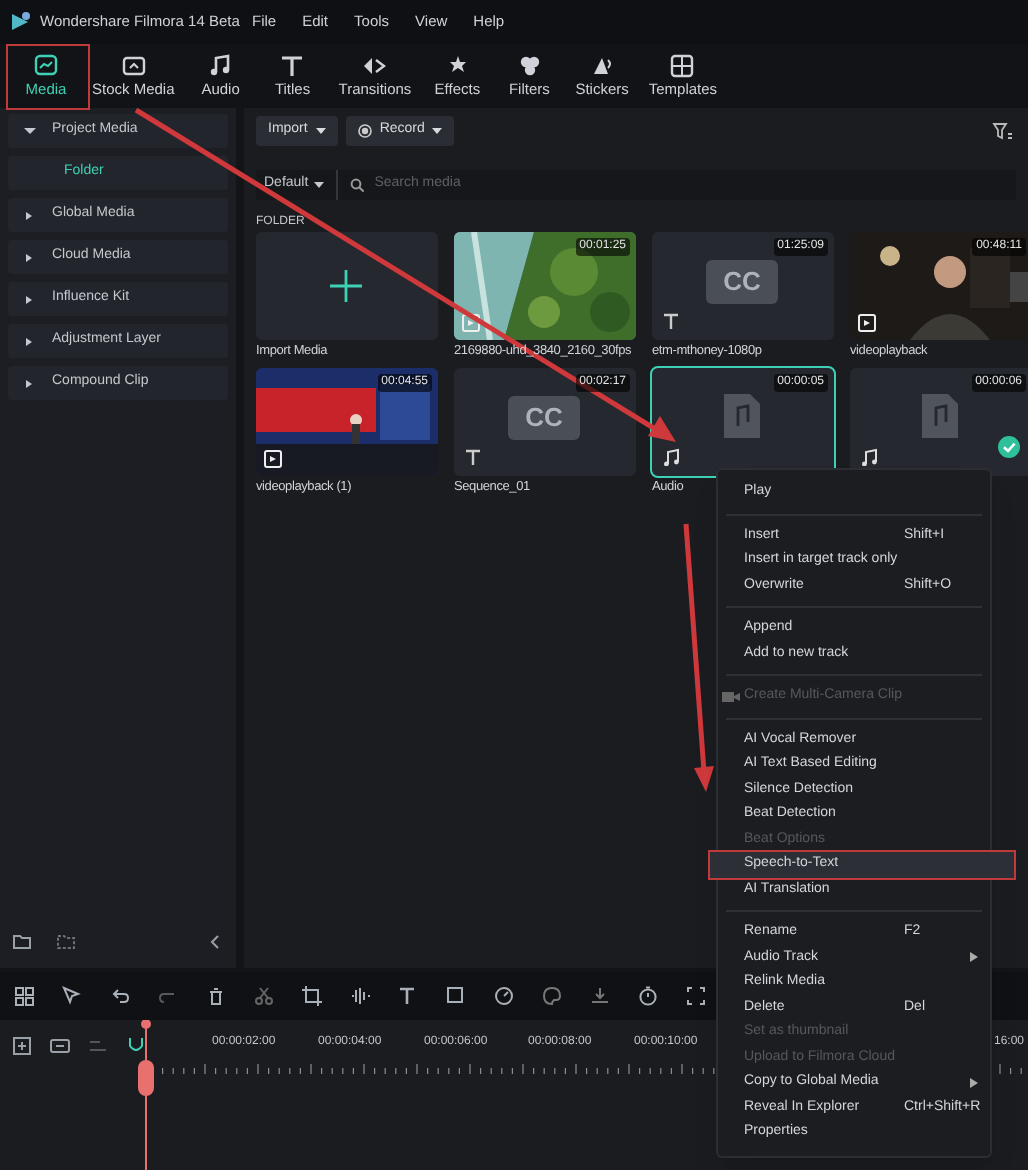  What do you see at coordinates (408, 996) in the screenshot?
I see `text-tool-icon` at bounding box center [408, 996].